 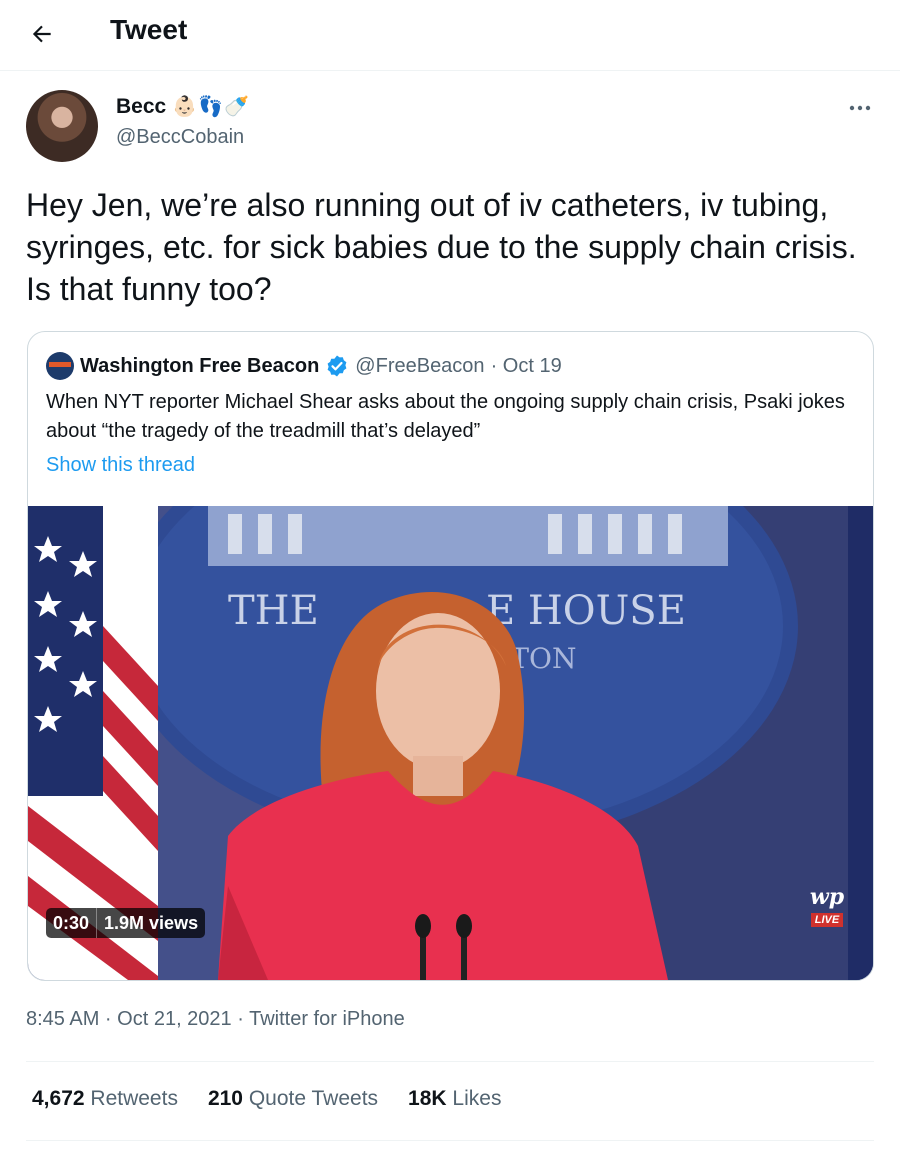 I want to click on video-info-badge: 0:30 1.9M views, so click(x=126, y=923).